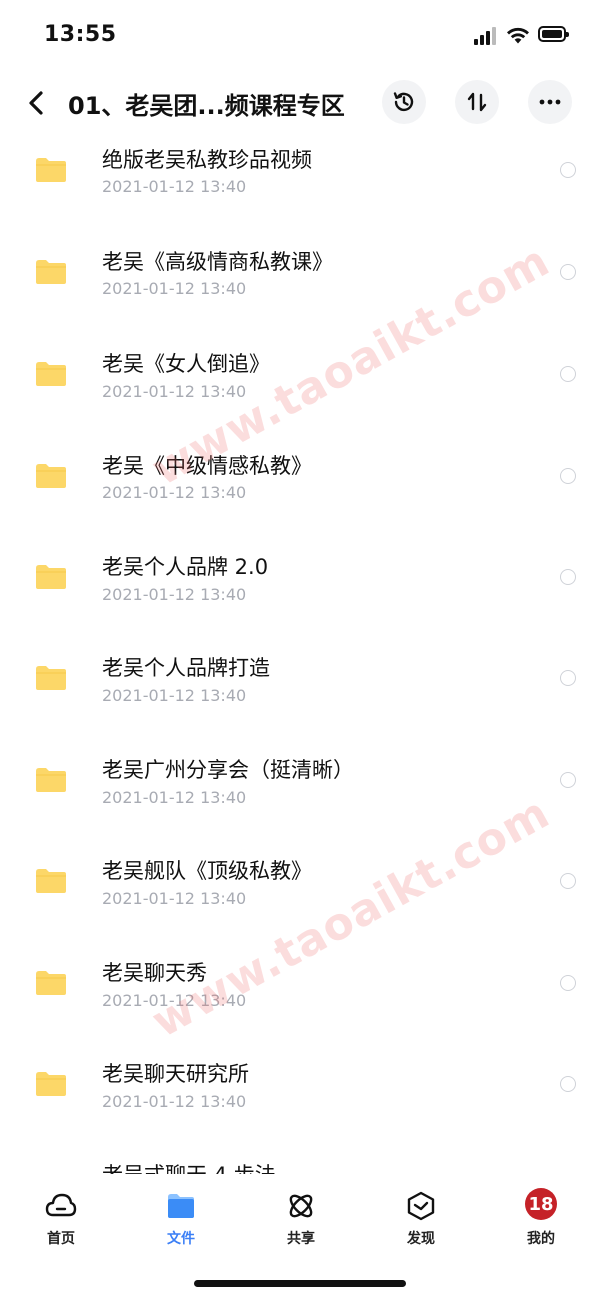 The height and width of the screenshot is (1299, 600). What do you see at coordinates (300, 489) in the screenshot?
I see `folder-row: 老吴《中级情感私教》 2021-01-12 13:40` at bounding box center [300, 489].